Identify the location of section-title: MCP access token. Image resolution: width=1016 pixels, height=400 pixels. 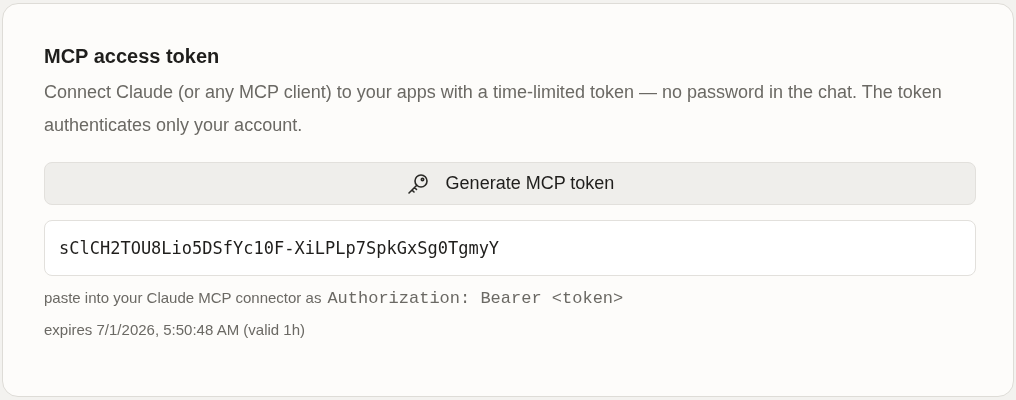
(132, 56).